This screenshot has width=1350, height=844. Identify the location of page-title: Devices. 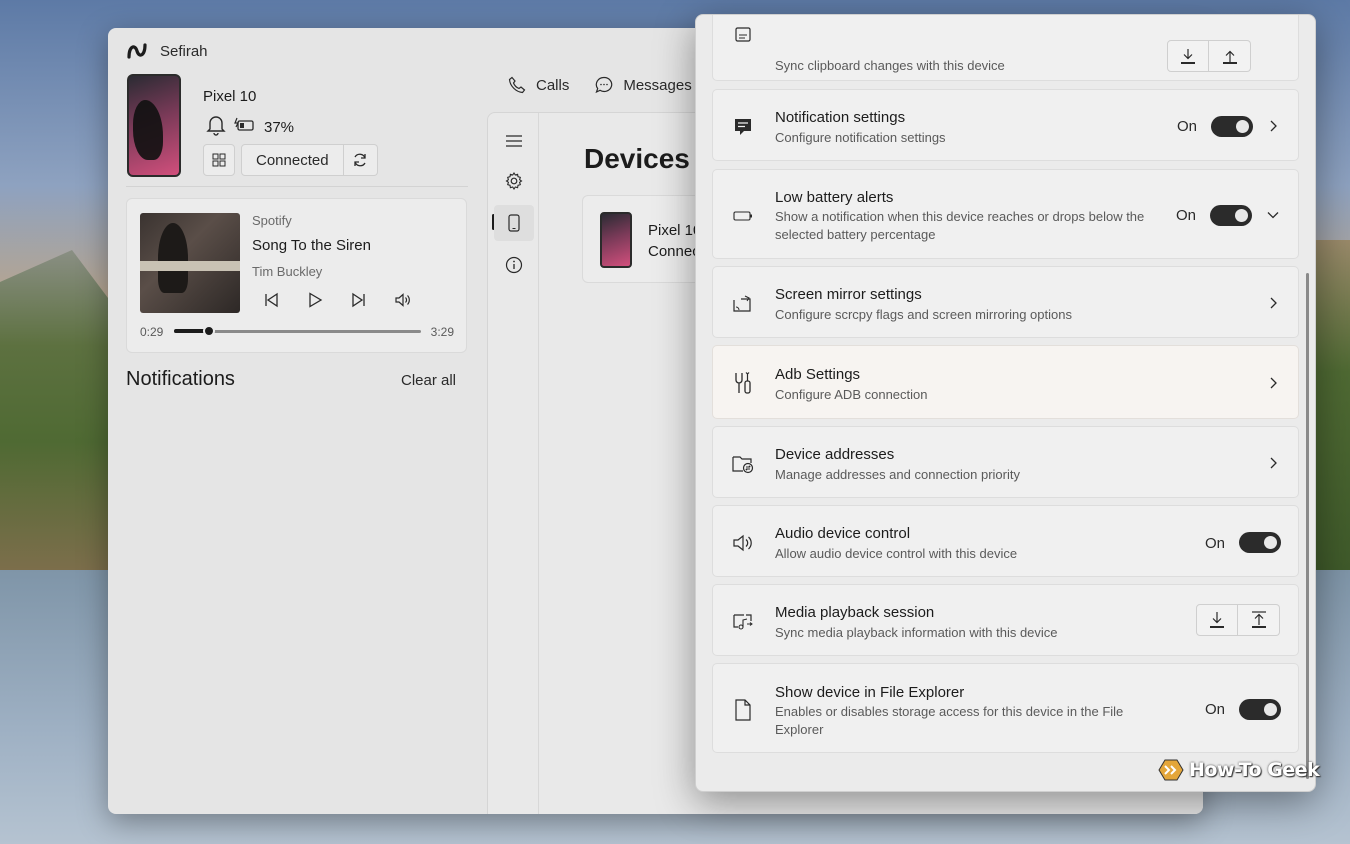
(637, 158).